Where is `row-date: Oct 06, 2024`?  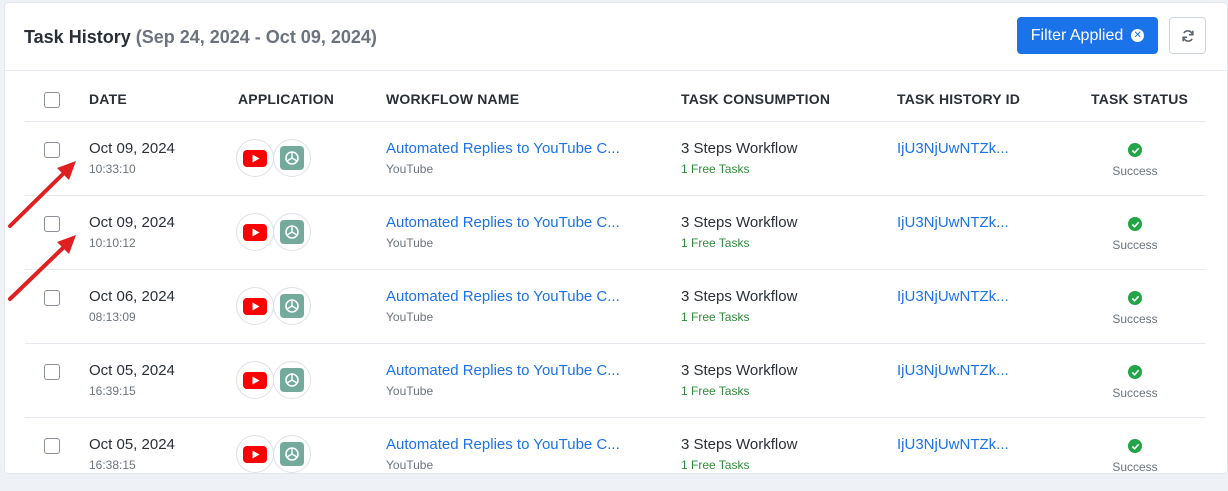
row-date: Oct 06, 2024 is located at coordinates (132, 296).